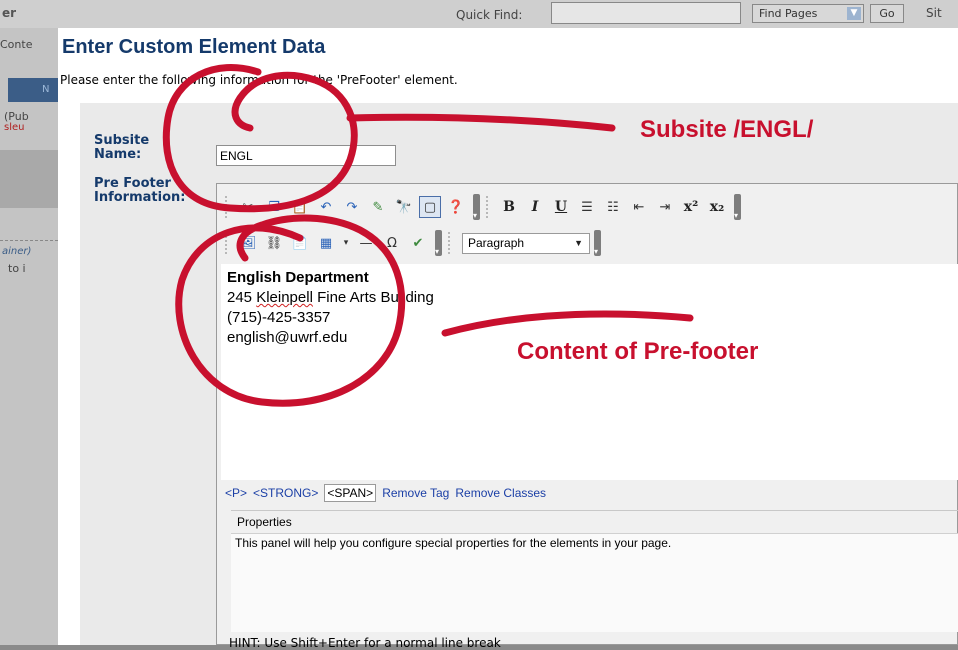 The height and width of the screenshot is (650, 958). Describe the element at coordinates (639, 207) in the screenshot. I see `outdent-icon: ⇤` at that location.